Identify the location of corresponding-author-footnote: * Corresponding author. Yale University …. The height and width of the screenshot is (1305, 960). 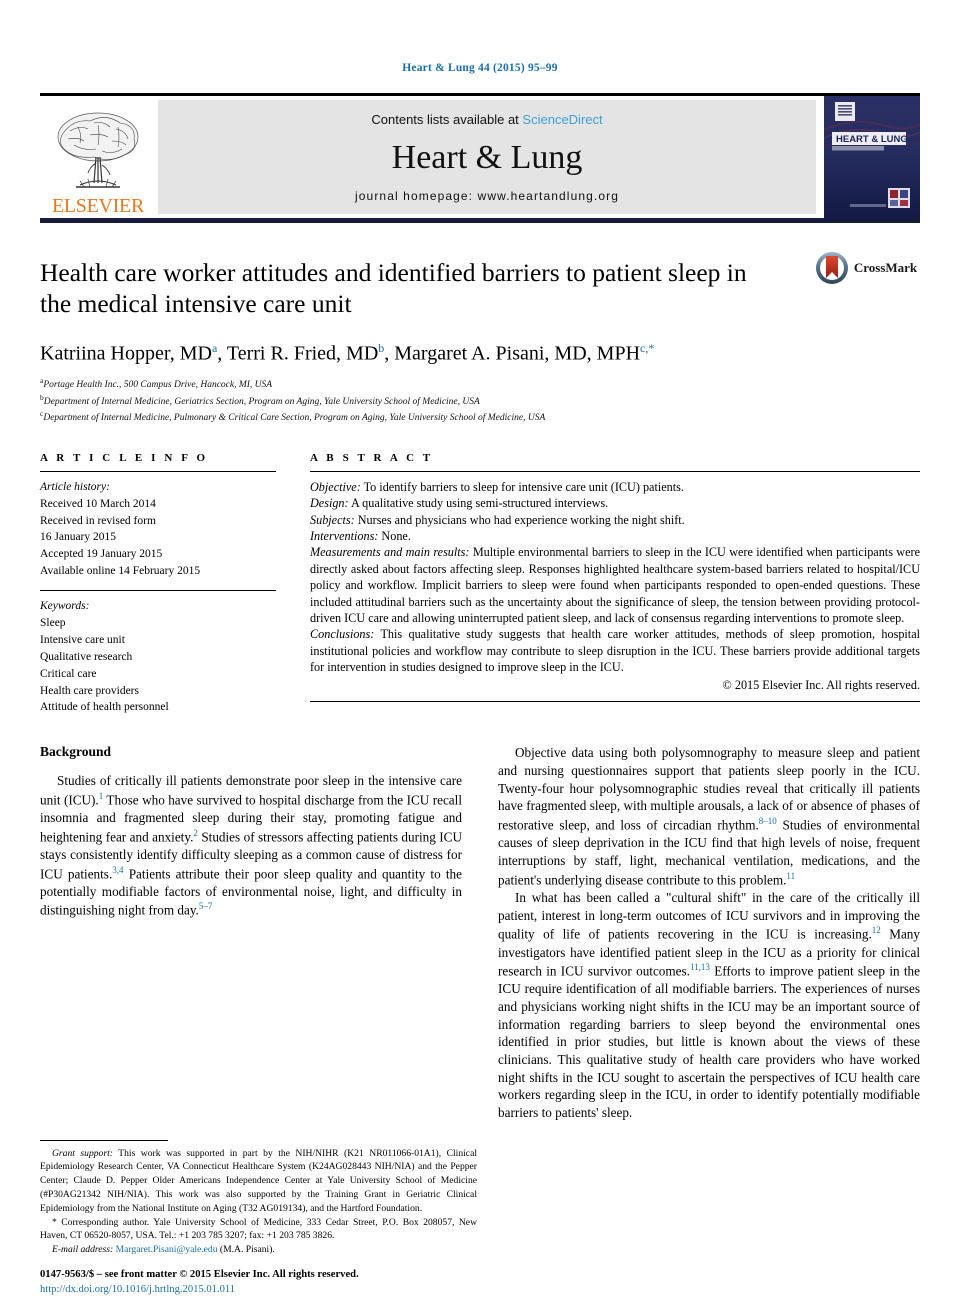
(258, 1229).